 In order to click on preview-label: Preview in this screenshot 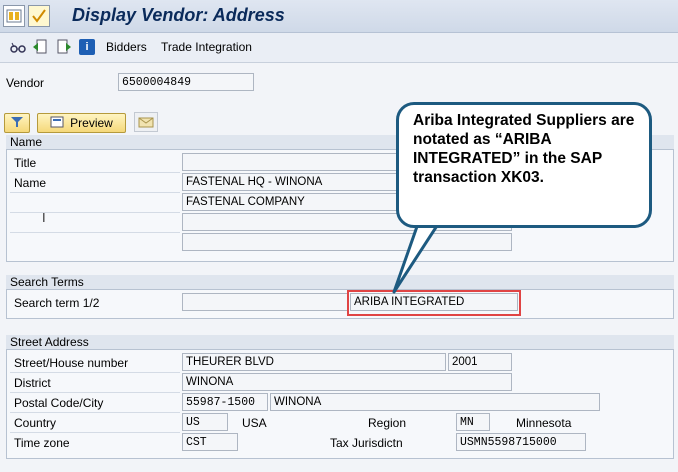, I will do `click(91, 123)`.